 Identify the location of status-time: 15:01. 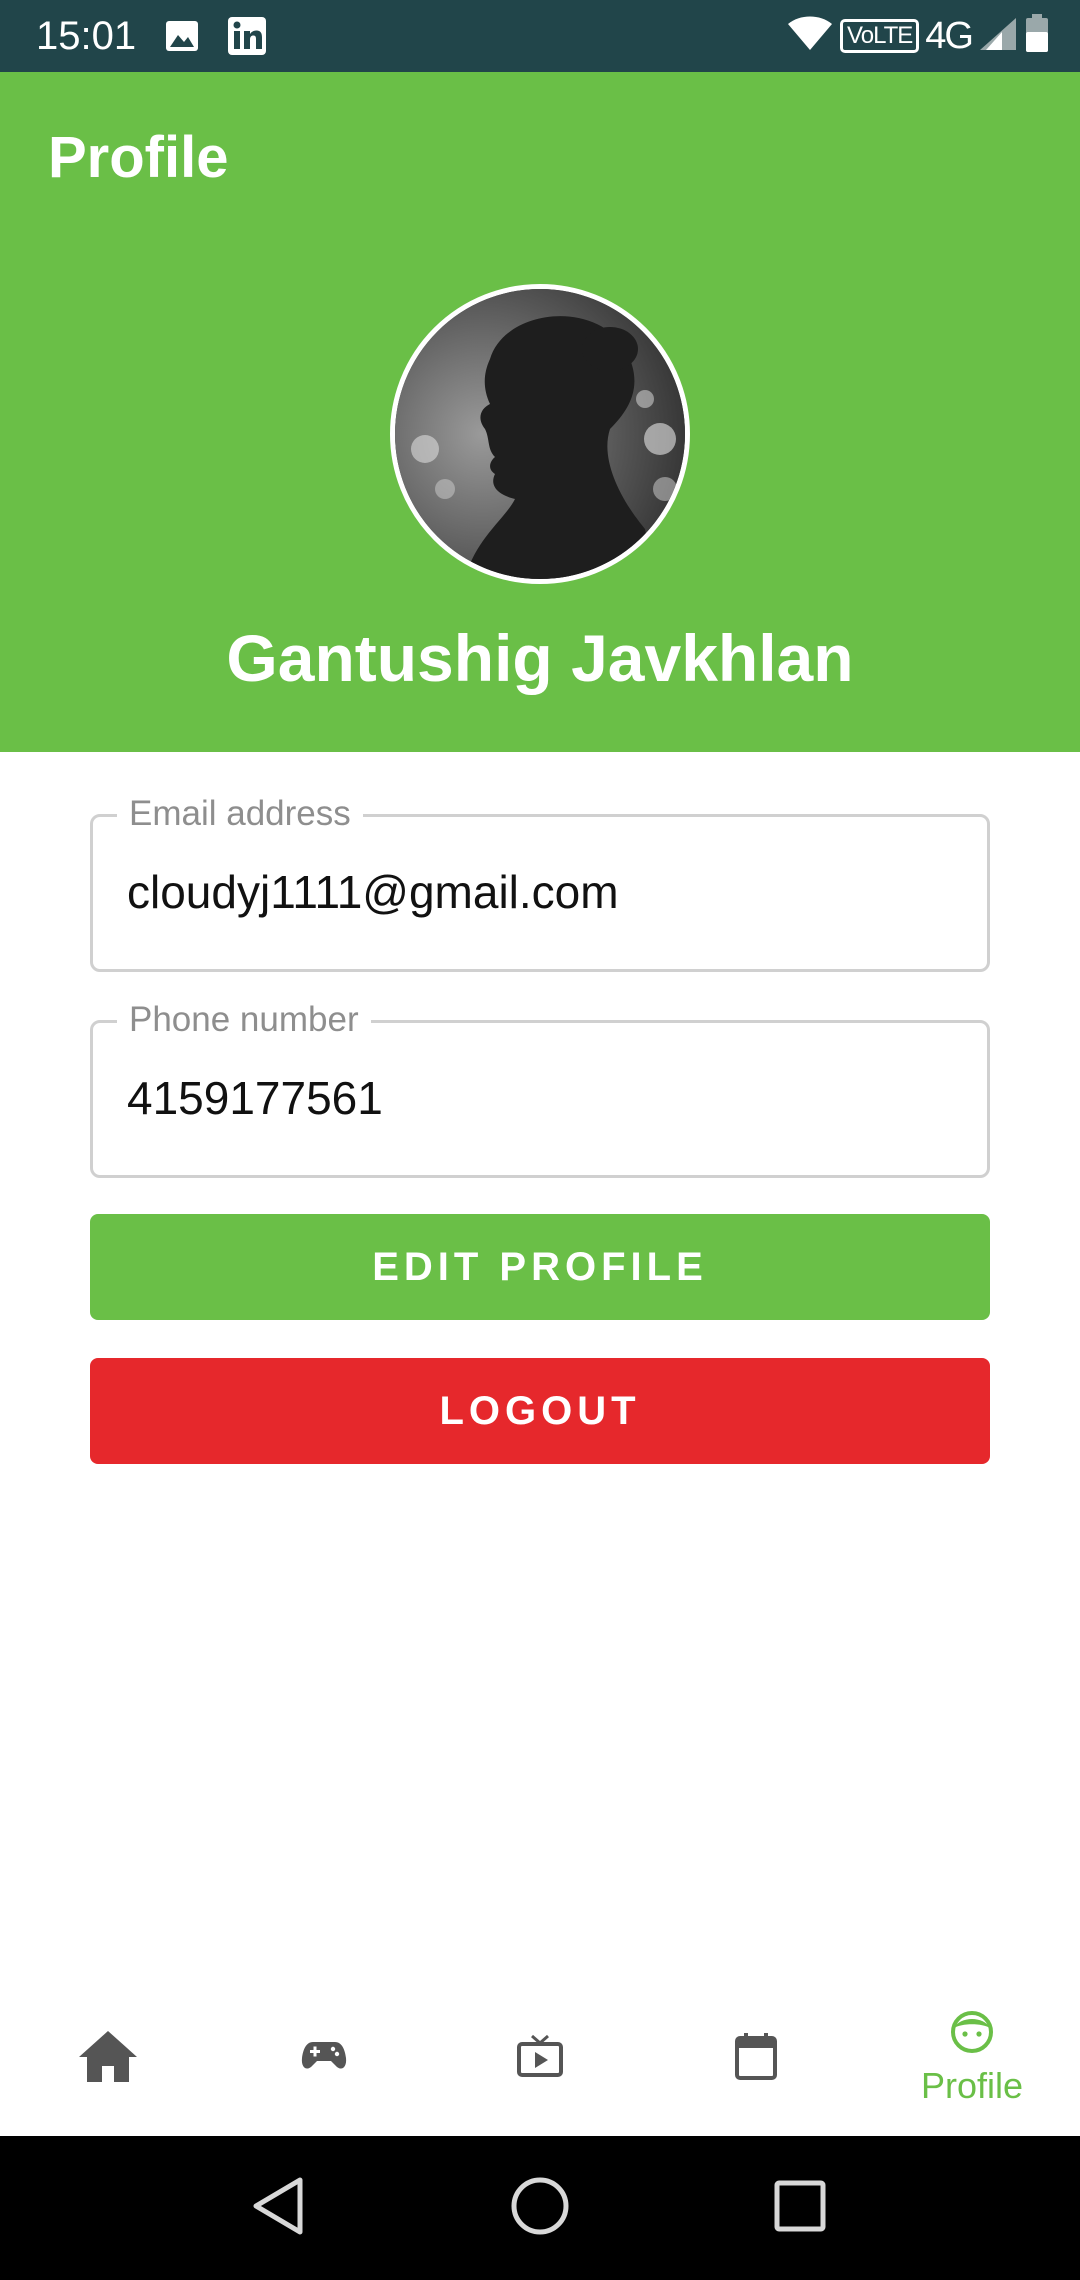
(86, 36).